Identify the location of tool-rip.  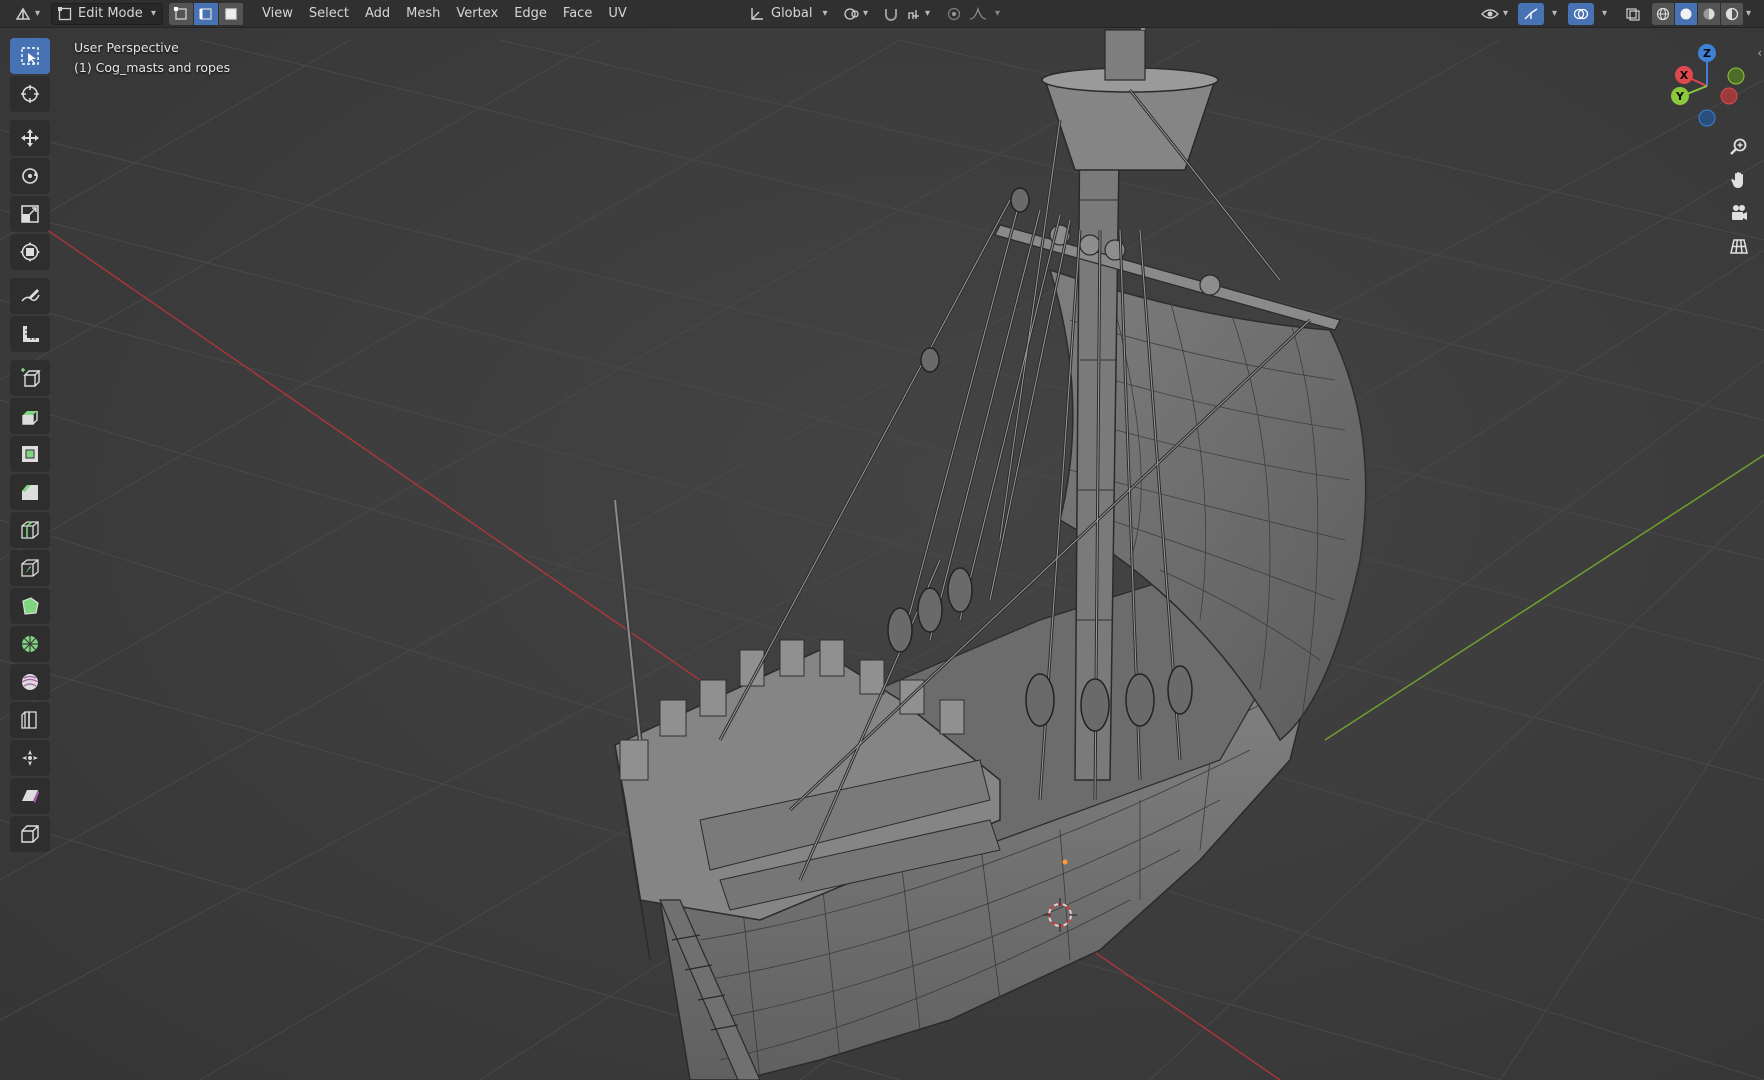
(30, 834).